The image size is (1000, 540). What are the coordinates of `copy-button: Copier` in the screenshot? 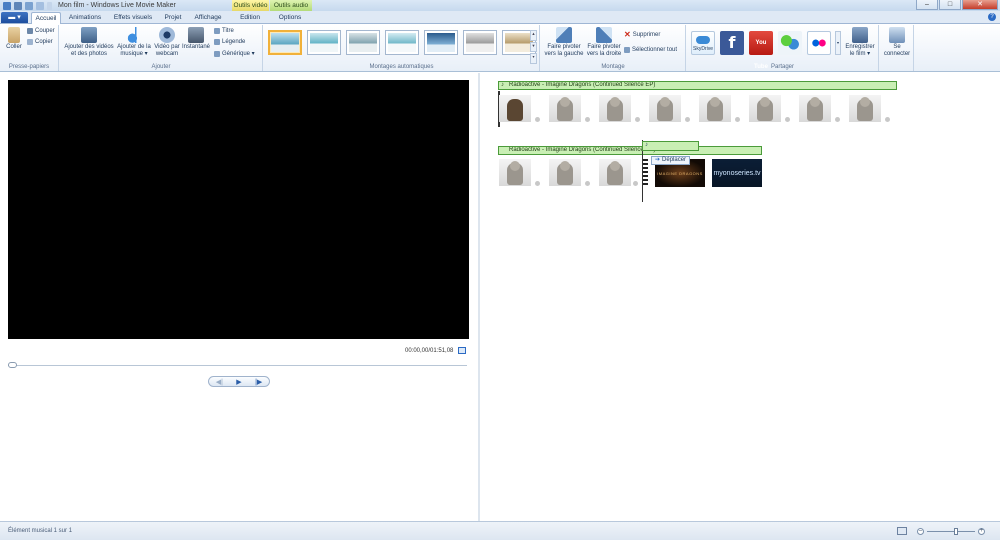 It's located at (40, 42).